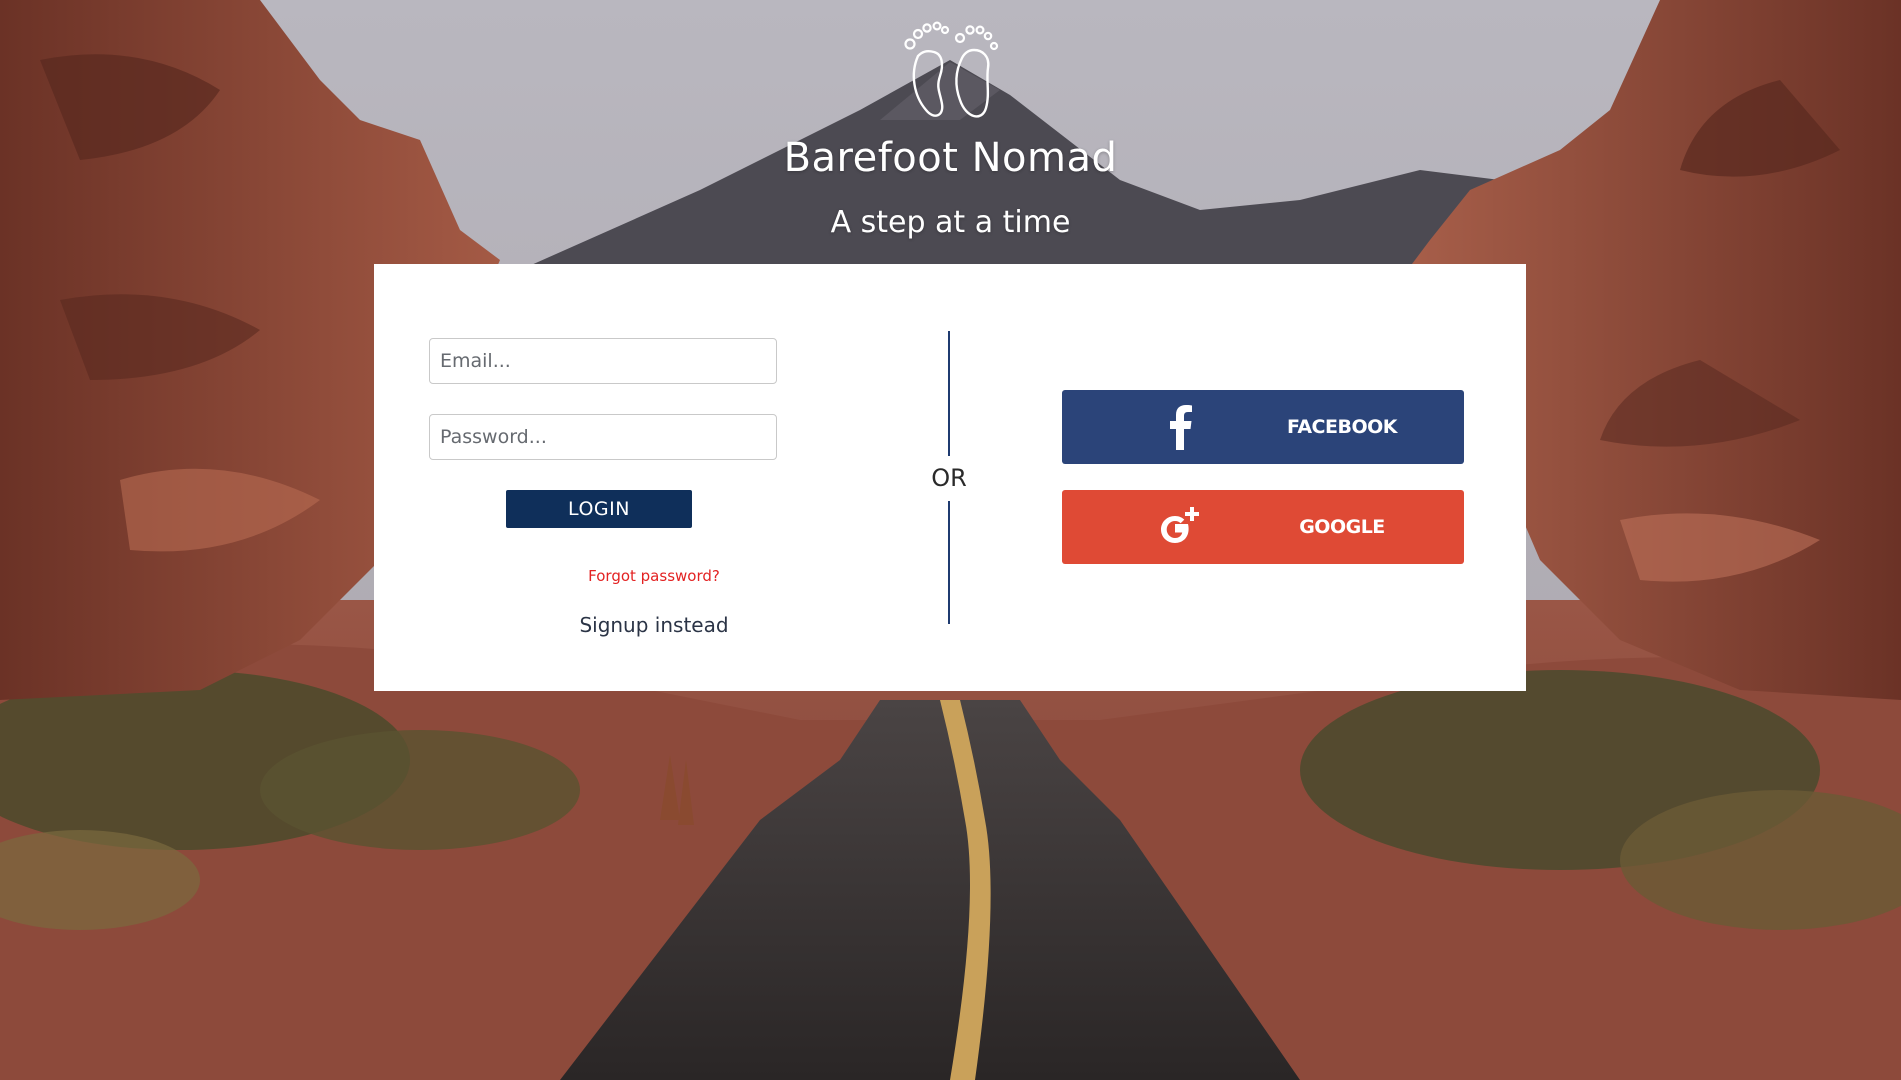  I want to click on facebook-icon, so click(1181, 427).